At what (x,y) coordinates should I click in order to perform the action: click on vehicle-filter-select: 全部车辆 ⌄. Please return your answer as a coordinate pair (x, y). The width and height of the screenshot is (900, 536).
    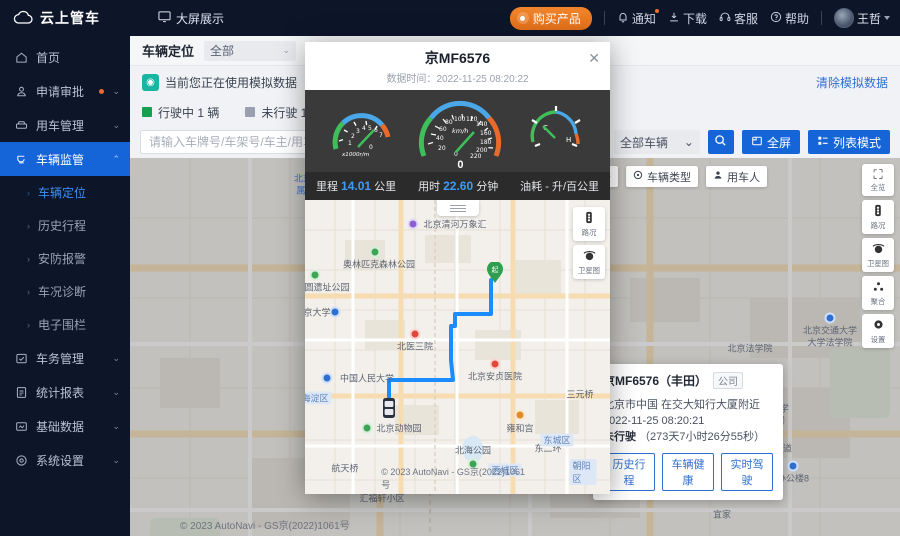
    Looking at the image, I should click on (656, 142).